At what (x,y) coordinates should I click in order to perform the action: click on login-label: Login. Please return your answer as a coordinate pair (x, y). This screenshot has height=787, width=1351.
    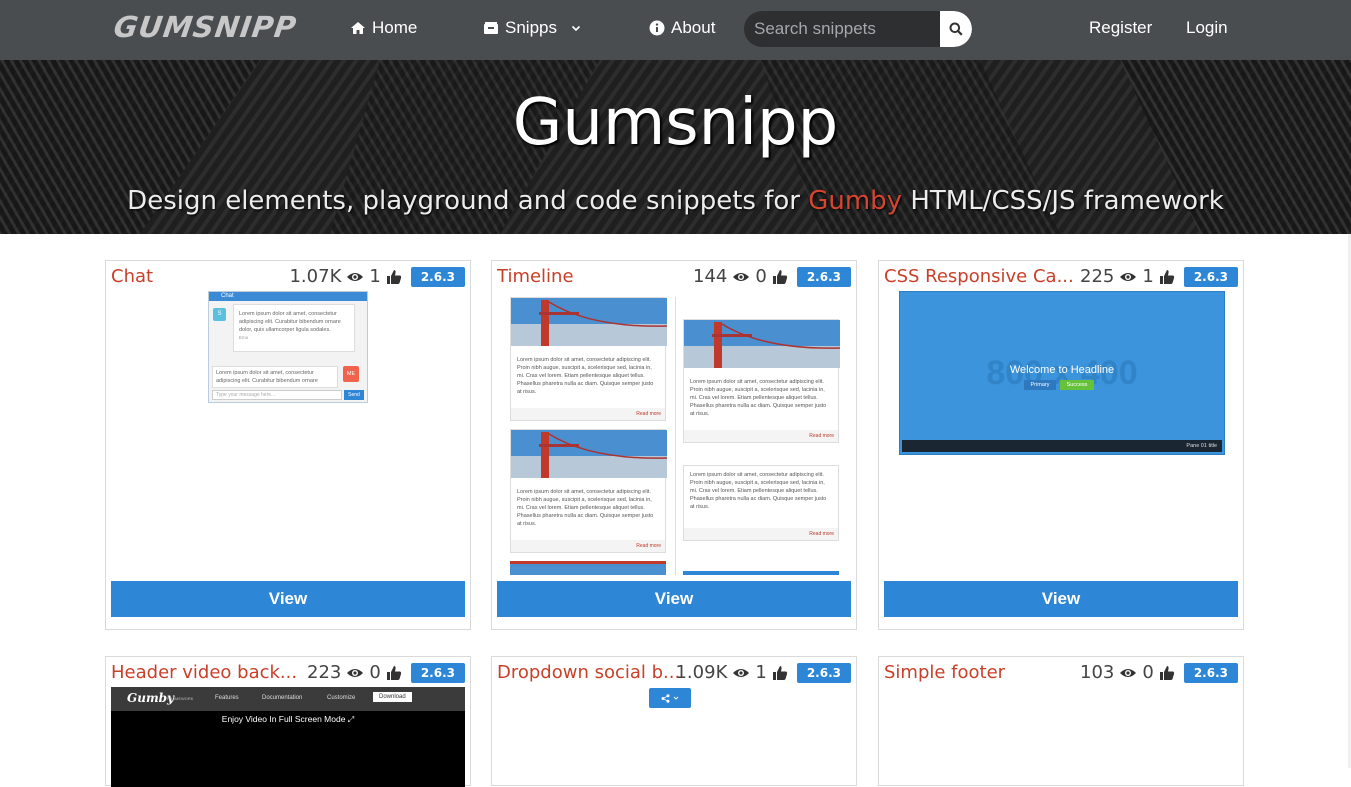
    Looking at the image, I should click on (1207, 27).